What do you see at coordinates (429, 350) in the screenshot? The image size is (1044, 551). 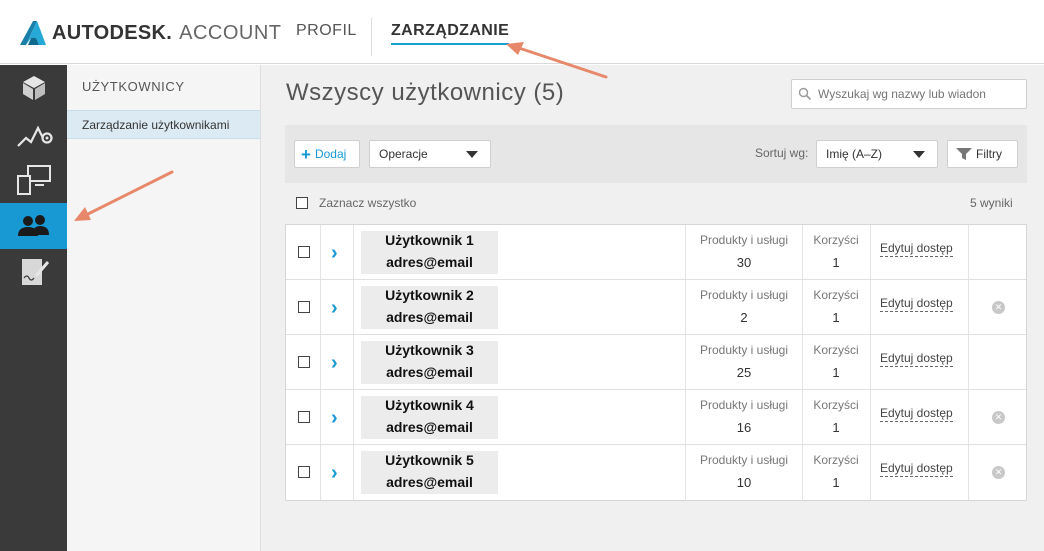 I see `user-name: Użytkownik 3` at bounding box center [429, 350].